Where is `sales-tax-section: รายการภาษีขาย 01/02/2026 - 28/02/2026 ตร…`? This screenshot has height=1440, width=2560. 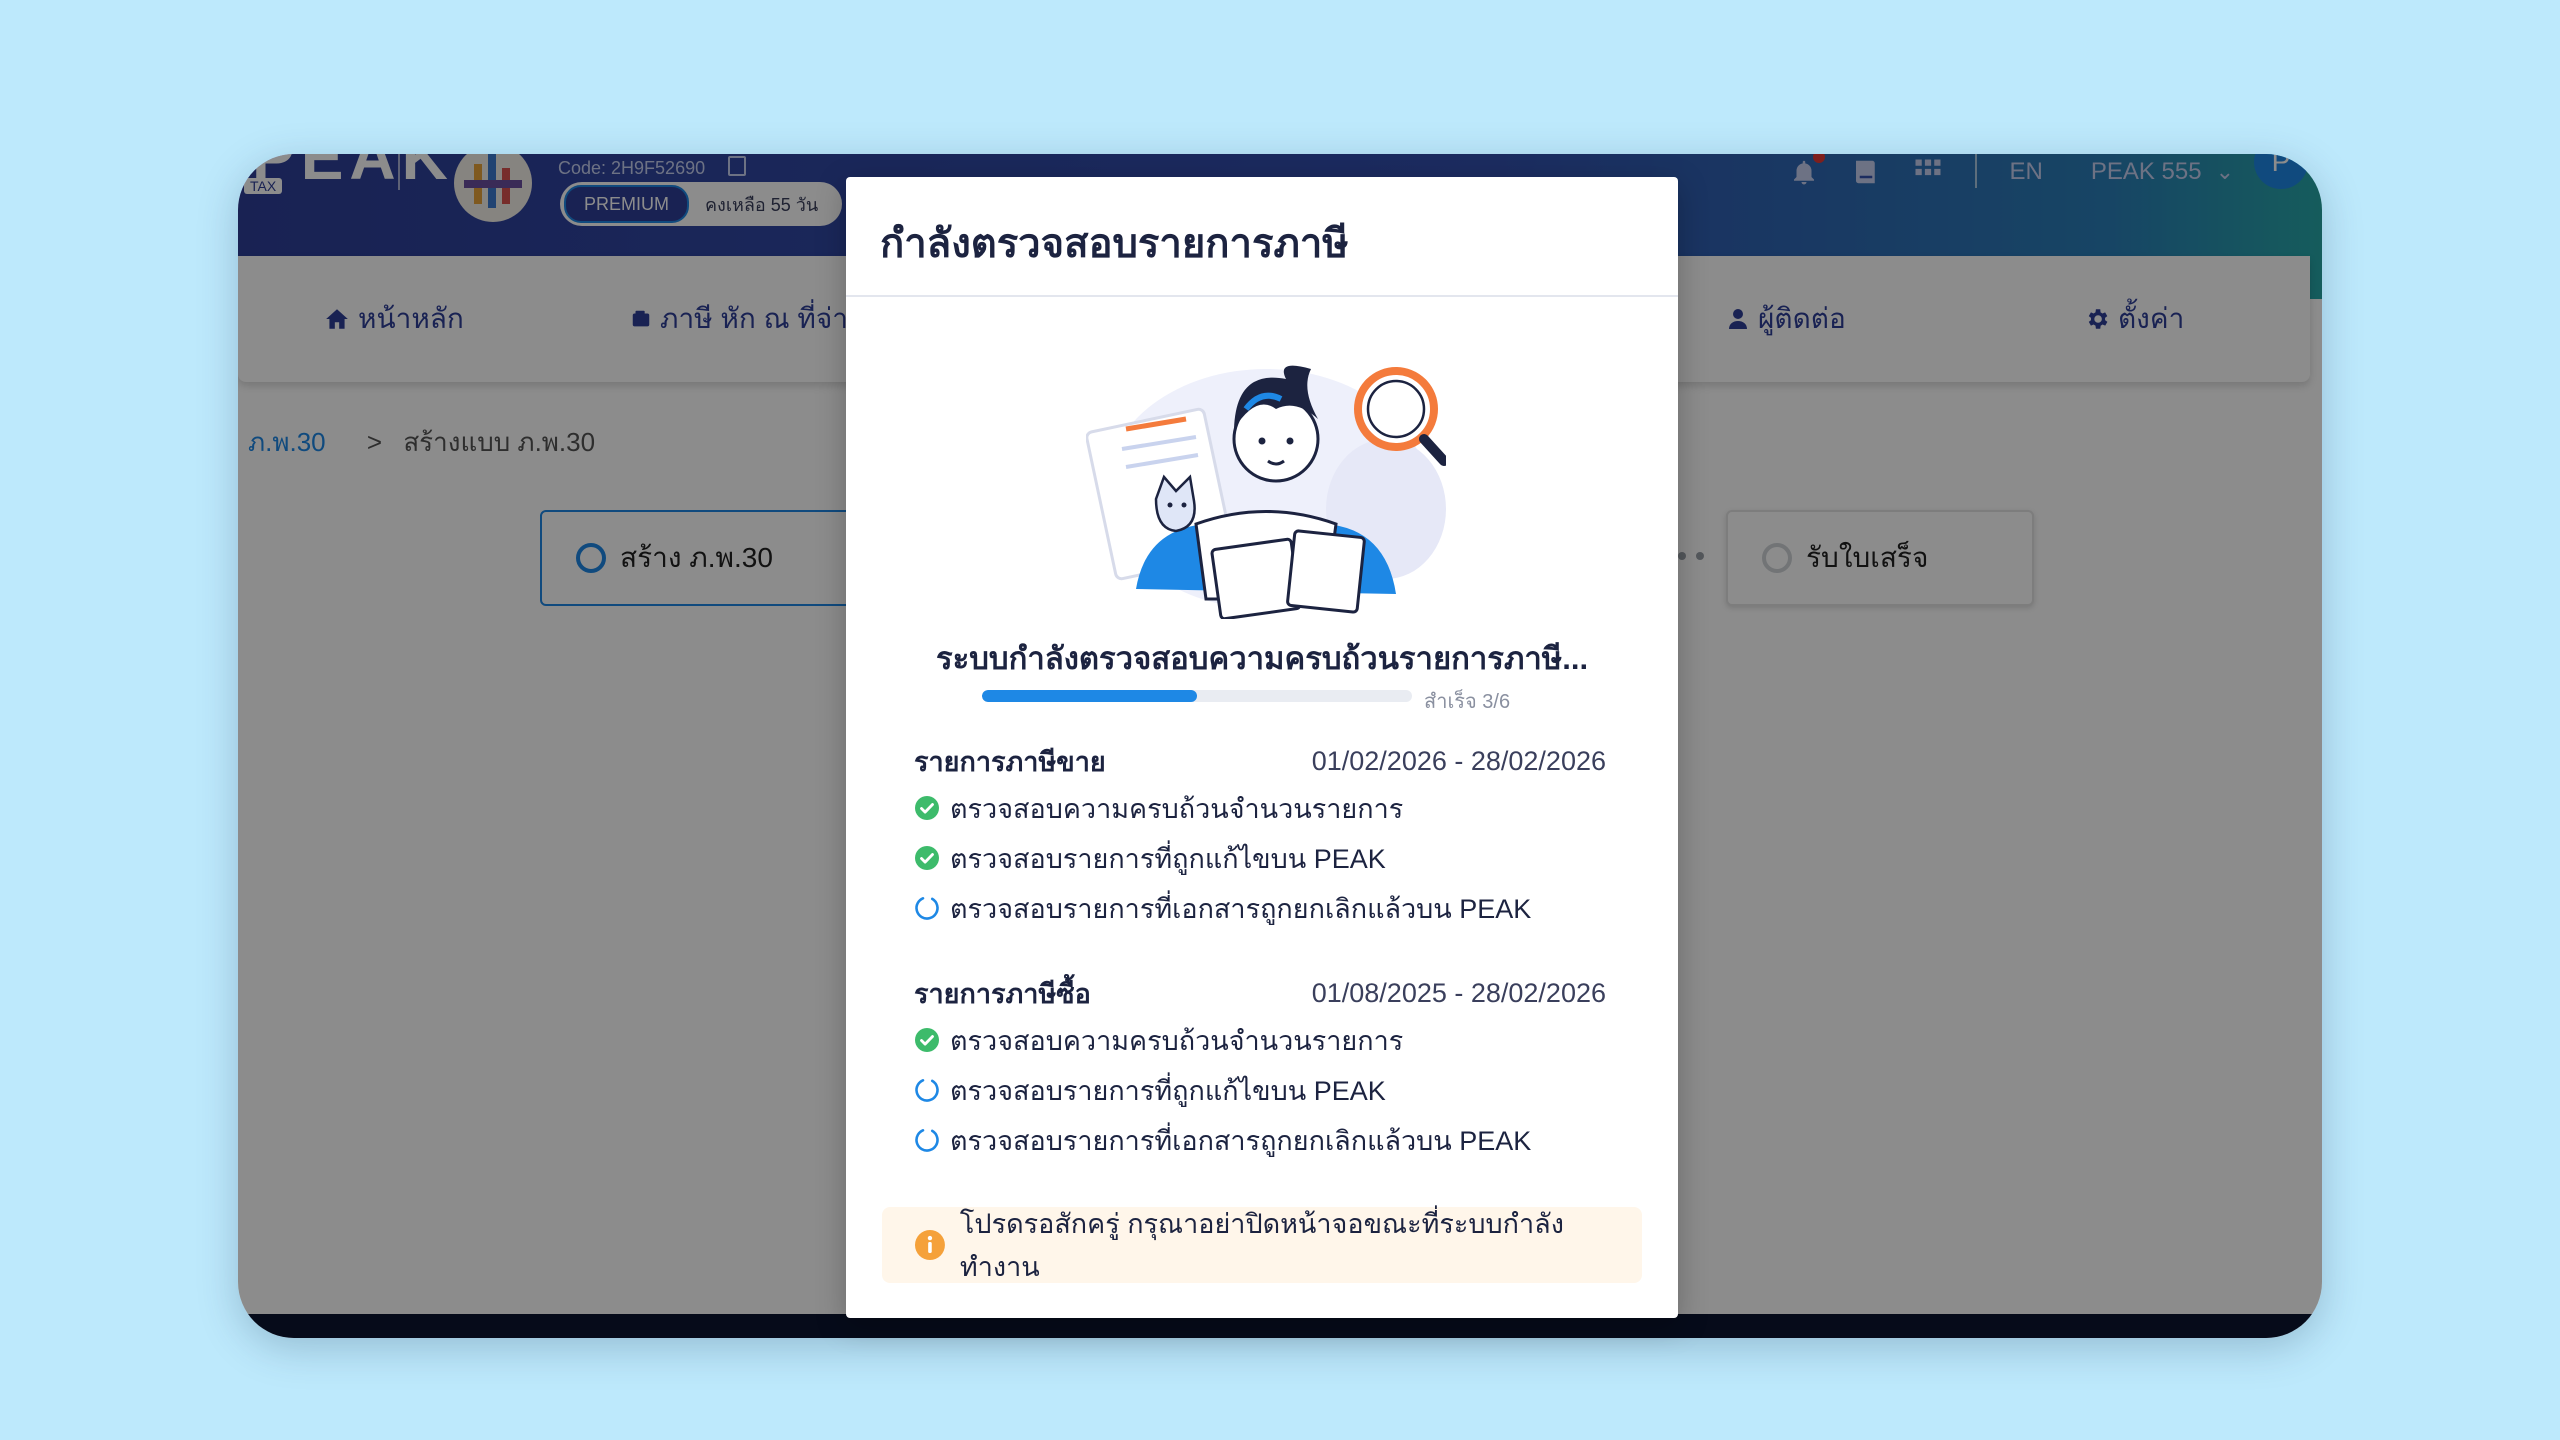
sales-tax-section: รายการภาษีขาย 01/02/2026 - 28/02/2026 ตร… is located at coordinates (1260, 836).